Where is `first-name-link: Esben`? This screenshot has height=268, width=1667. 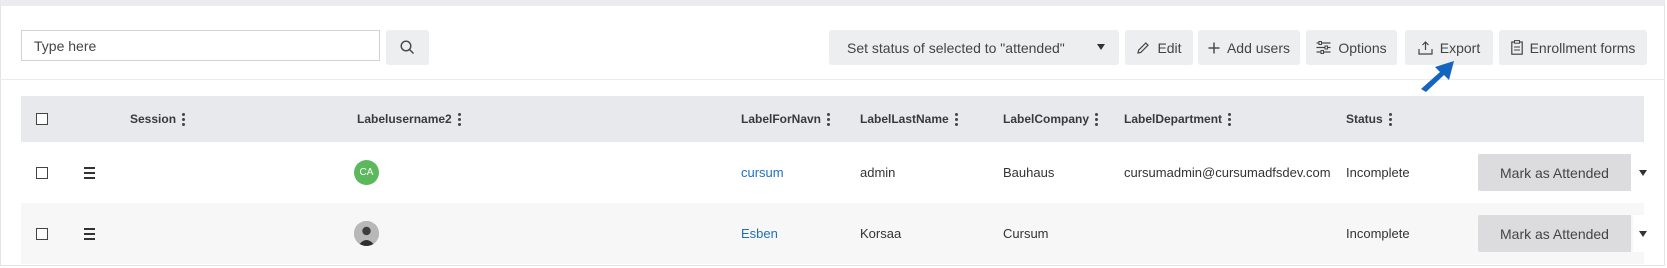 first-name-link: Esben is located at coordinates (759, 233).